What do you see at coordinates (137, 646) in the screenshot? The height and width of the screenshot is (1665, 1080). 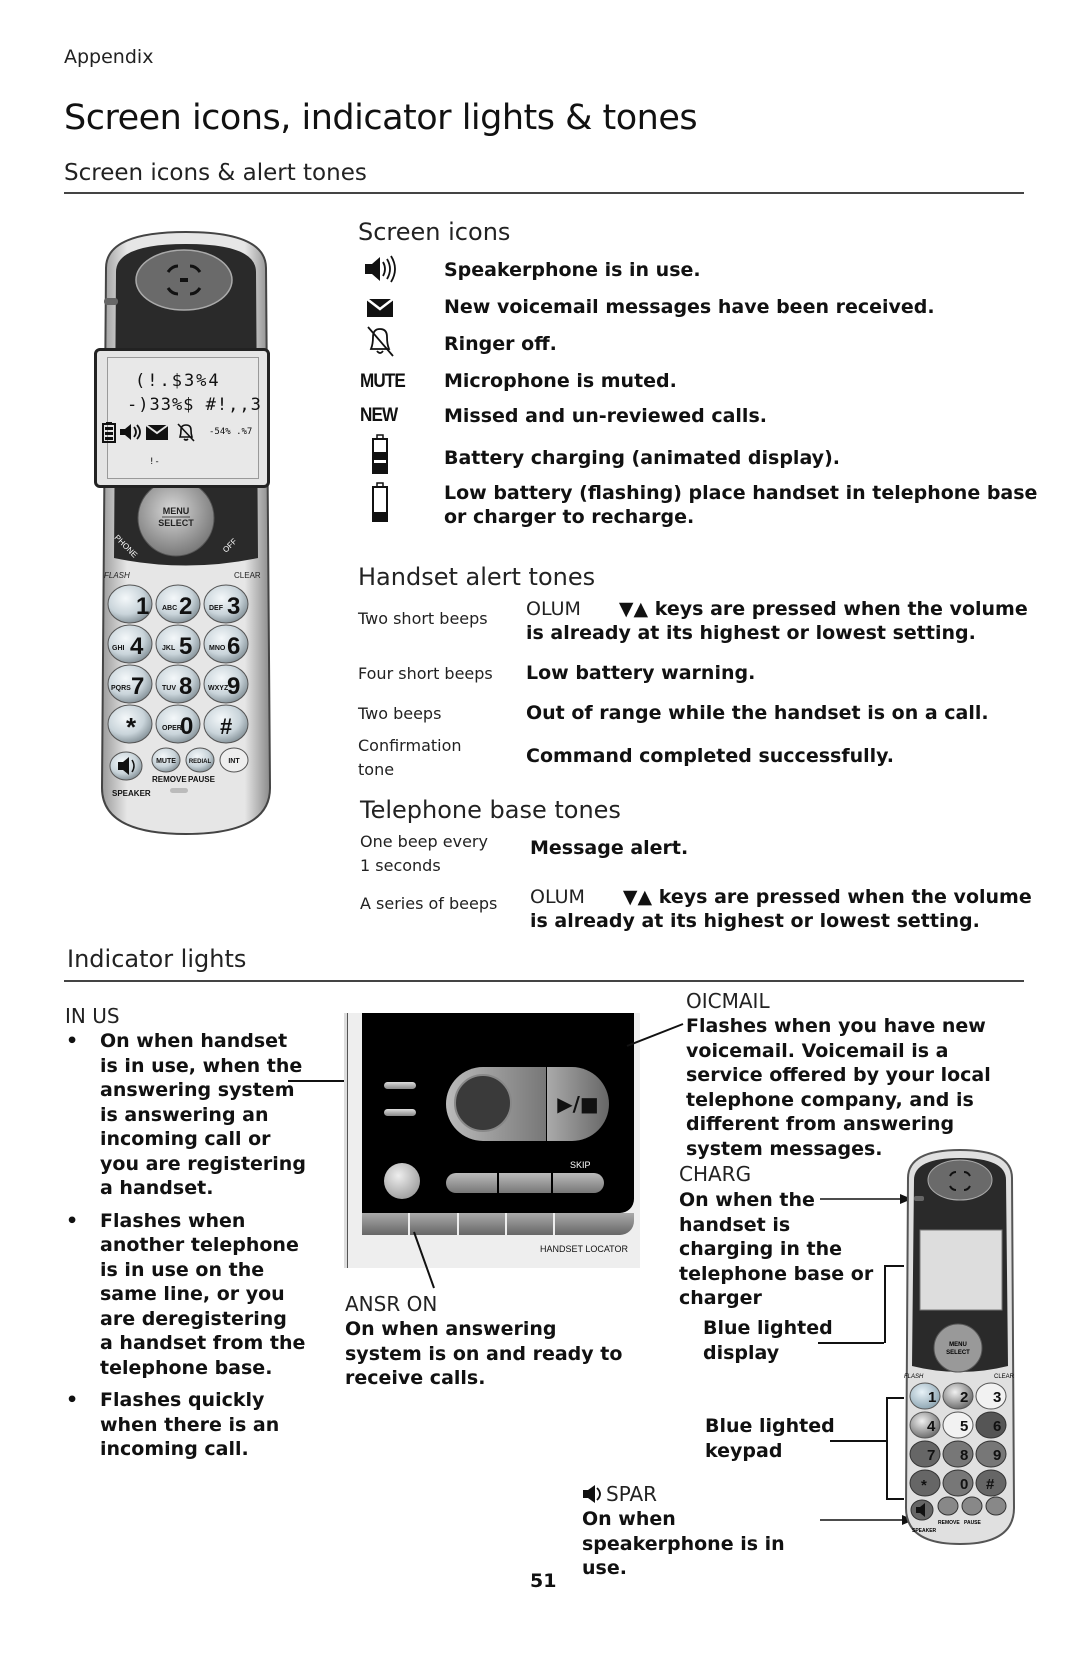 I see `svg-text: 4` at bounding box center [137, 646].